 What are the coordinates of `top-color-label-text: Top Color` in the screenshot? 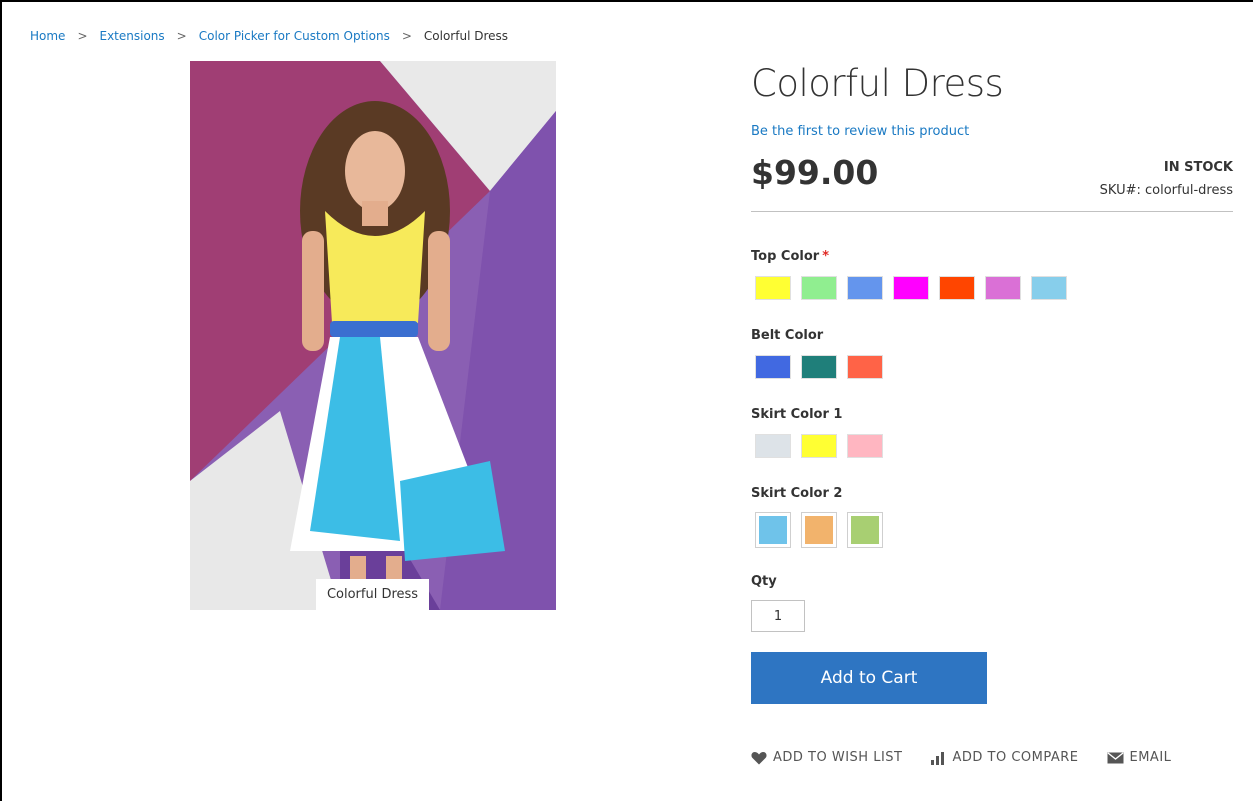 It's located at (785, 256).